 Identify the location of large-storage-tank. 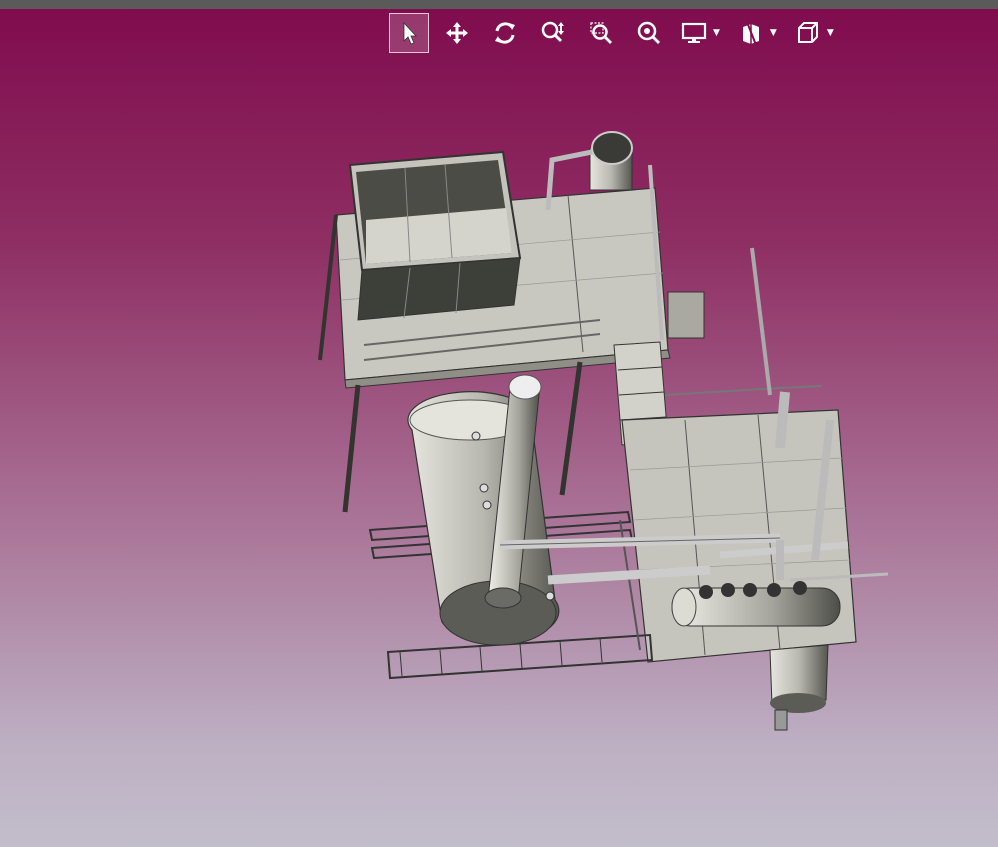
(483, 518).